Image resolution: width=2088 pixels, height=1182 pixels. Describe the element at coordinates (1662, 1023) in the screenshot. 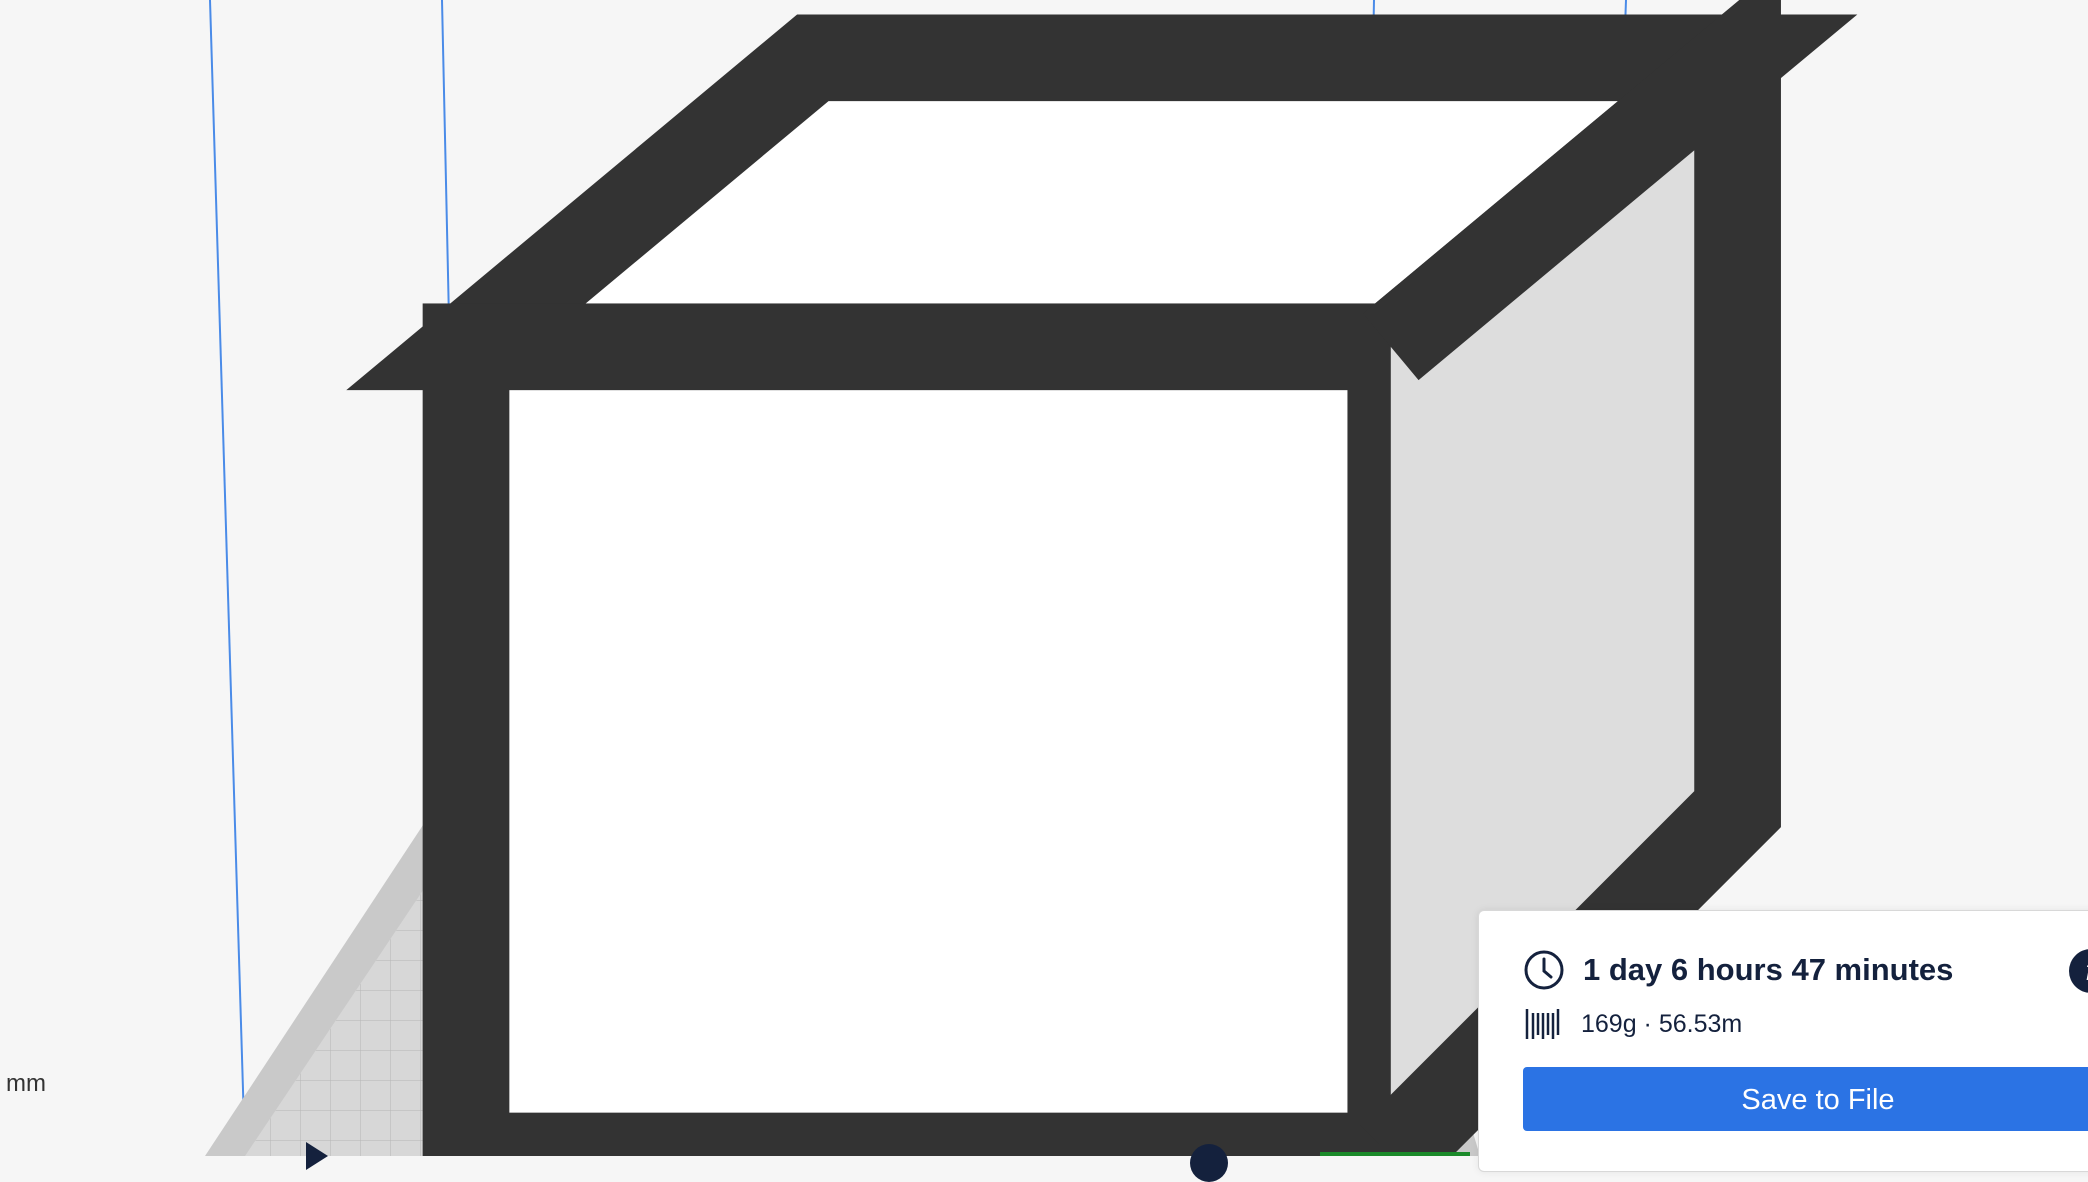

I see `material-usage: 169g · 56.53m` at that location.